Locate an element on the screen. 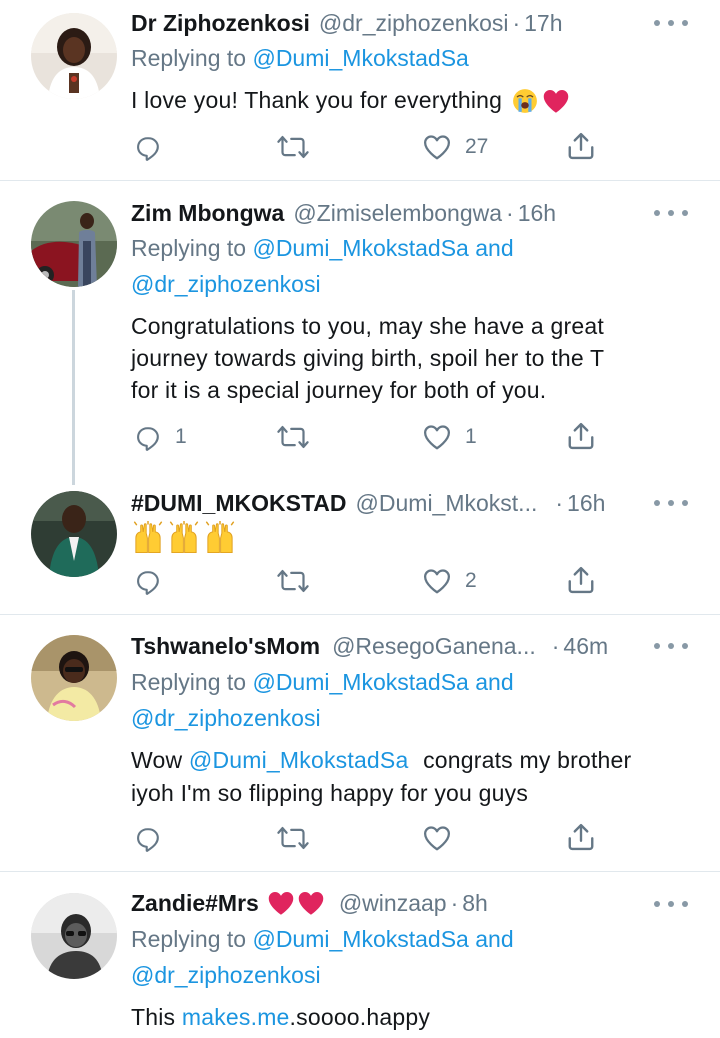 The width and height of the screenshot is (720, 1038). tweet-header: Tshwanelo'sMom @ResegoGanena... · 46m is located at coordinates (369, 646).